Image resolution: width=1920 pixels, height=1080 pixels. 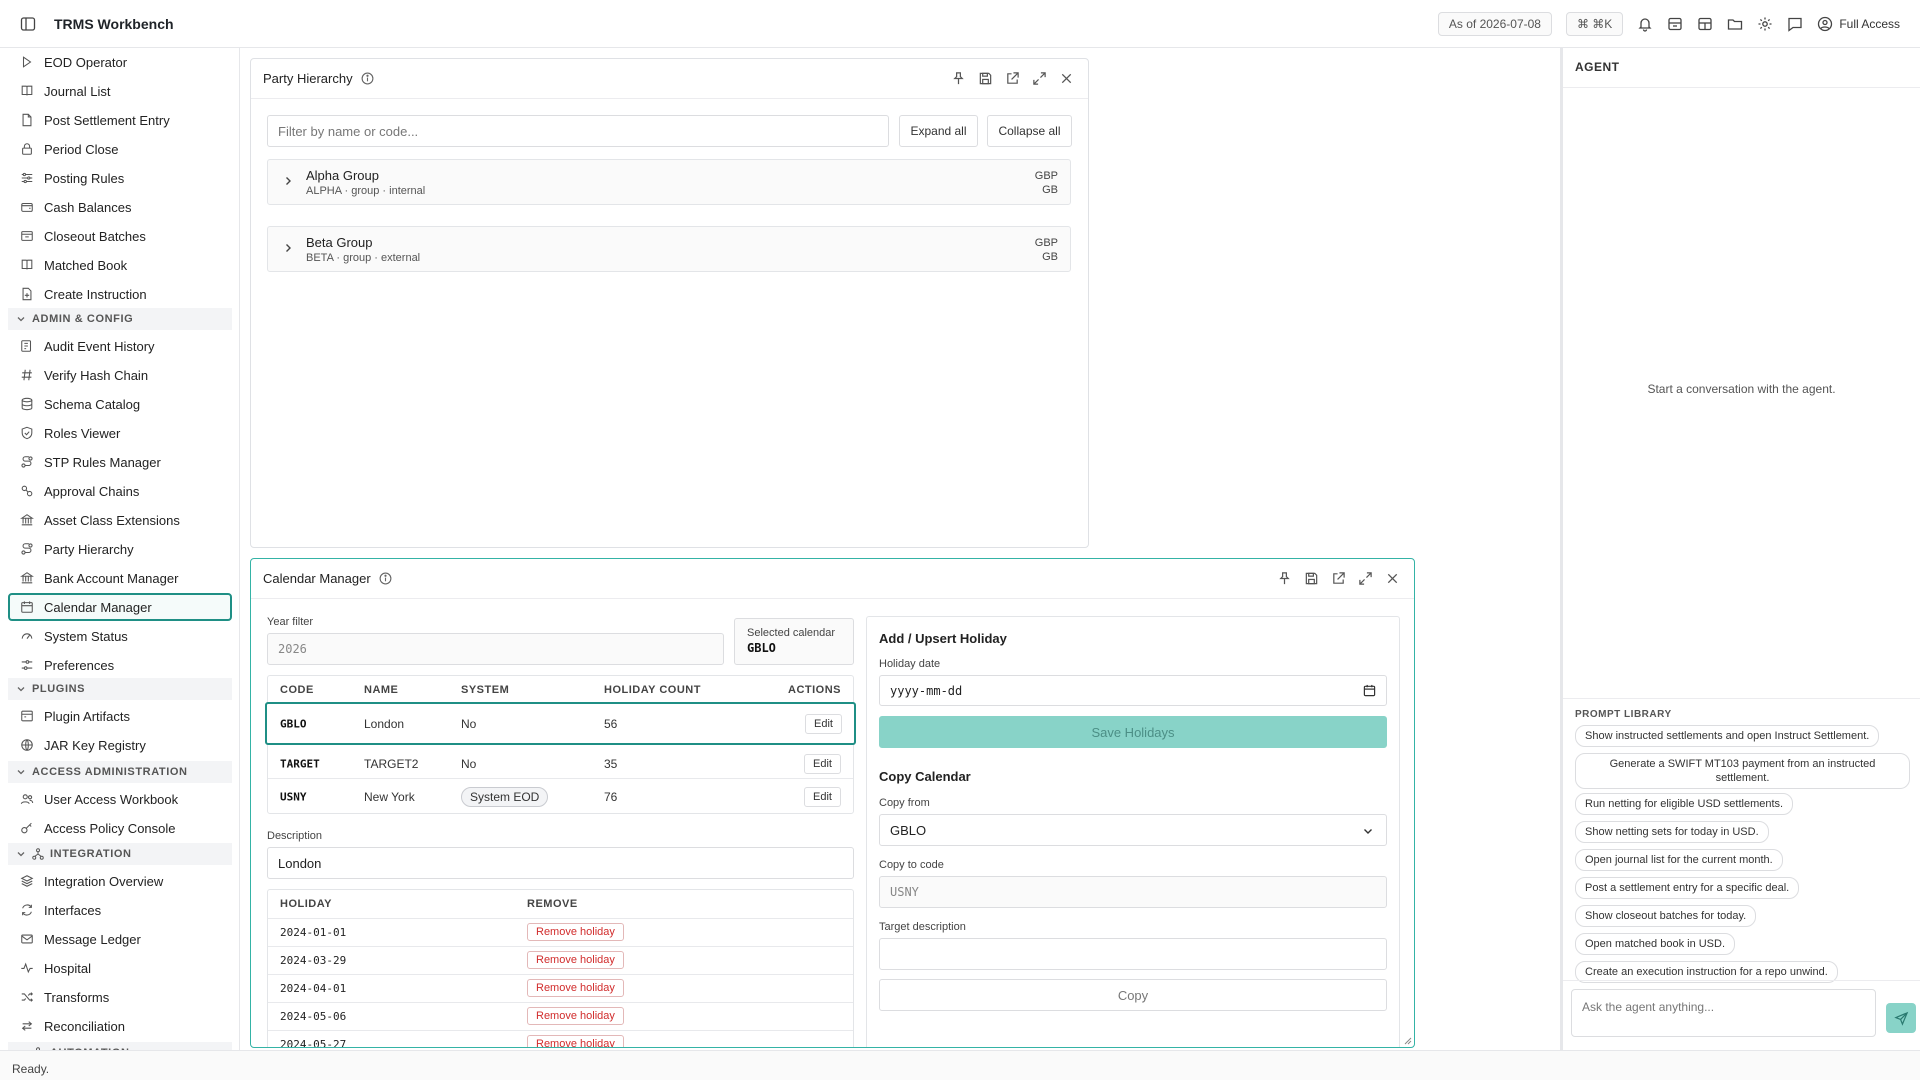 I want to click on sidebar-item-matched-book: Matched Book, so click(x=120, y=265).